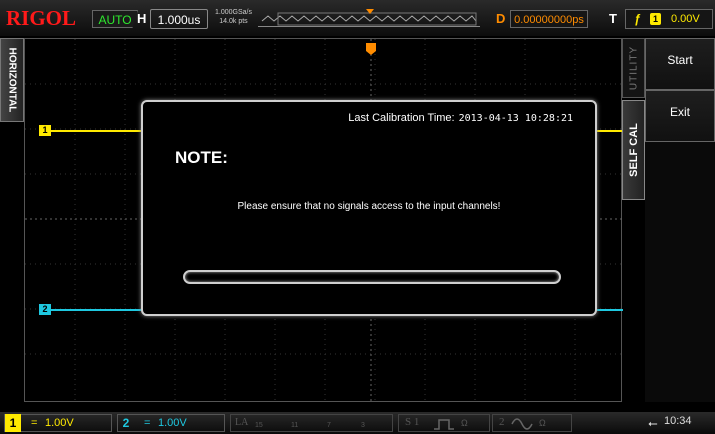 The image size is (715, 434). I want to click on ch1-number: 1, so click(13, 423).